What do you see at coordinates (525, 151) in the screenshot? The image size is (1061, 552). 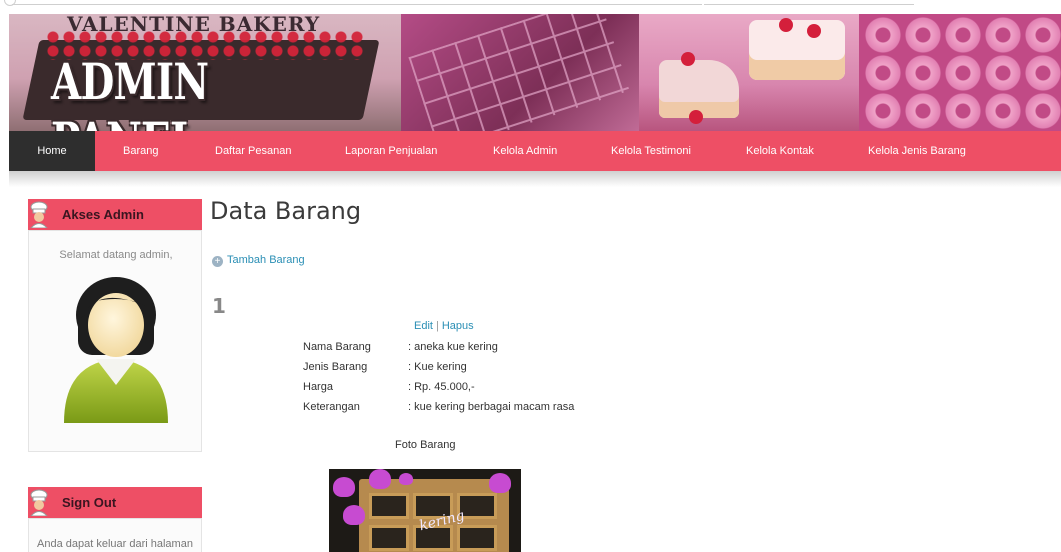 I see `nav-kelola-admin: Kelola Admin` at bounding box center [525, 151].